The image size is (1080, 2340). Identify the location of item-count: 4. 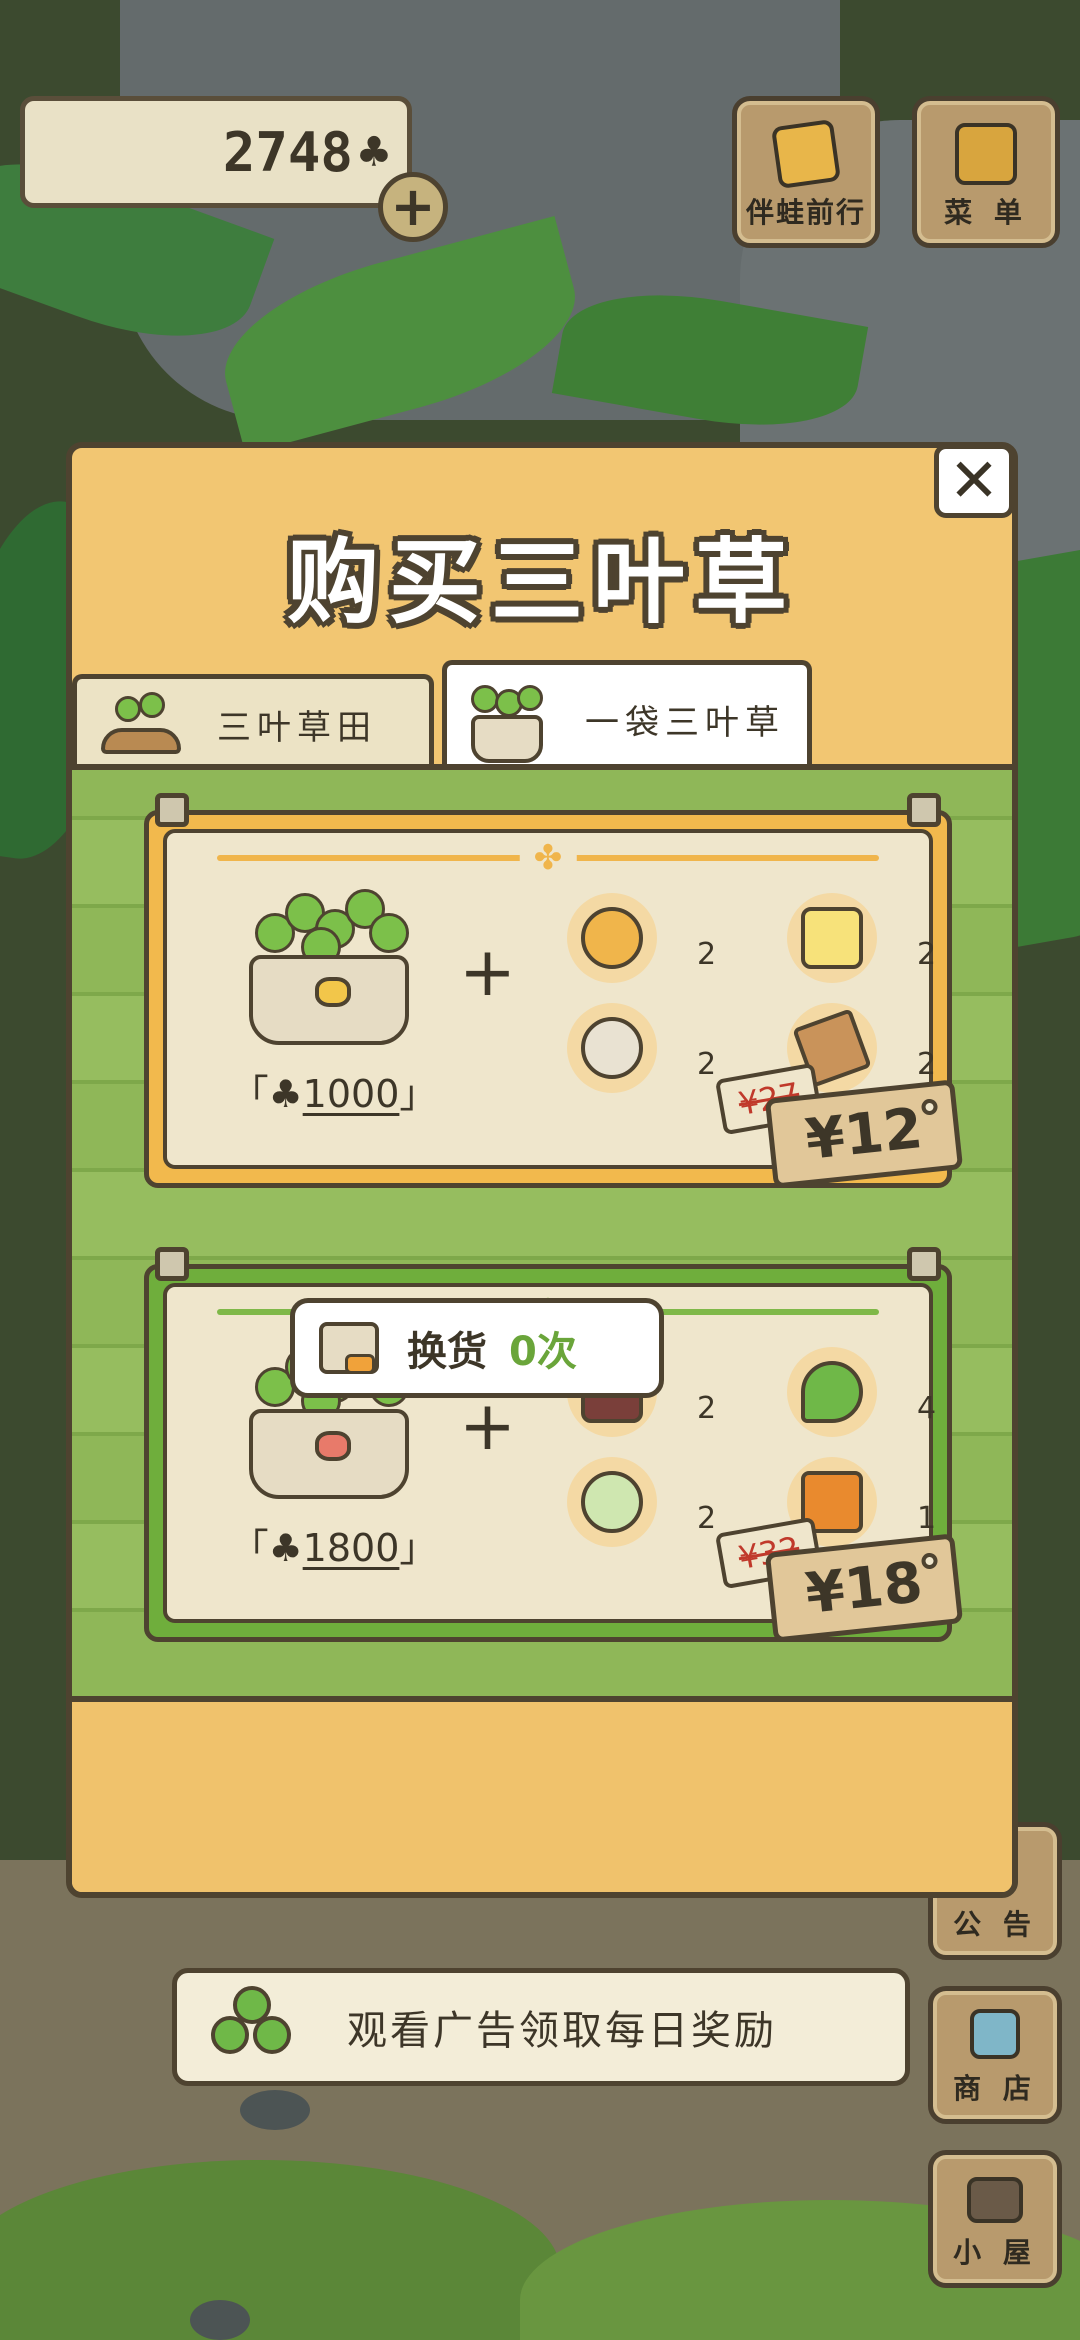
(927, 1408).